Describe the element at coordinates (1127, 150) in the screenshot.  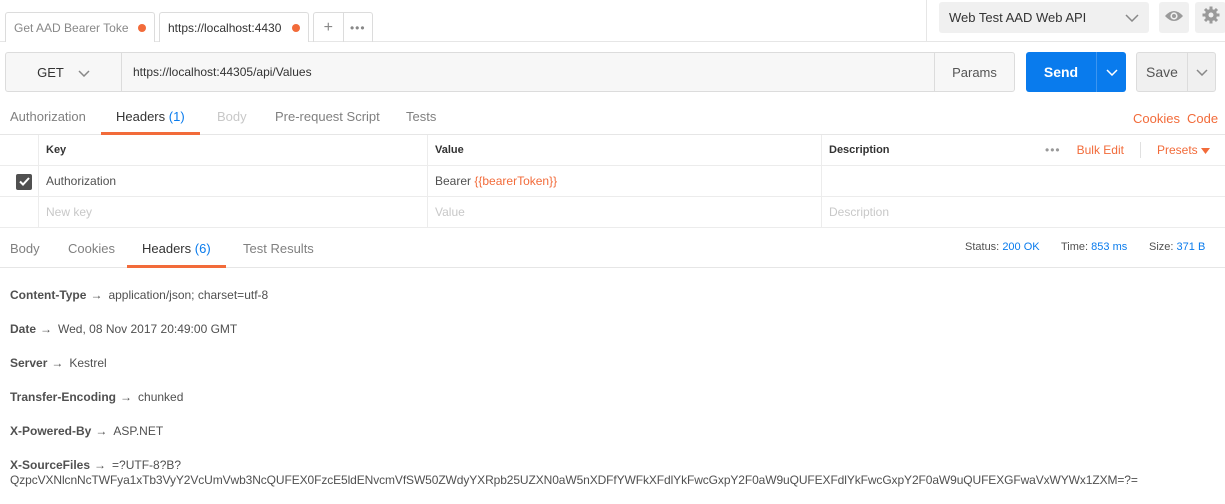
I see `headers-table-actions: ••• Bulk Edit Presets` at that location.